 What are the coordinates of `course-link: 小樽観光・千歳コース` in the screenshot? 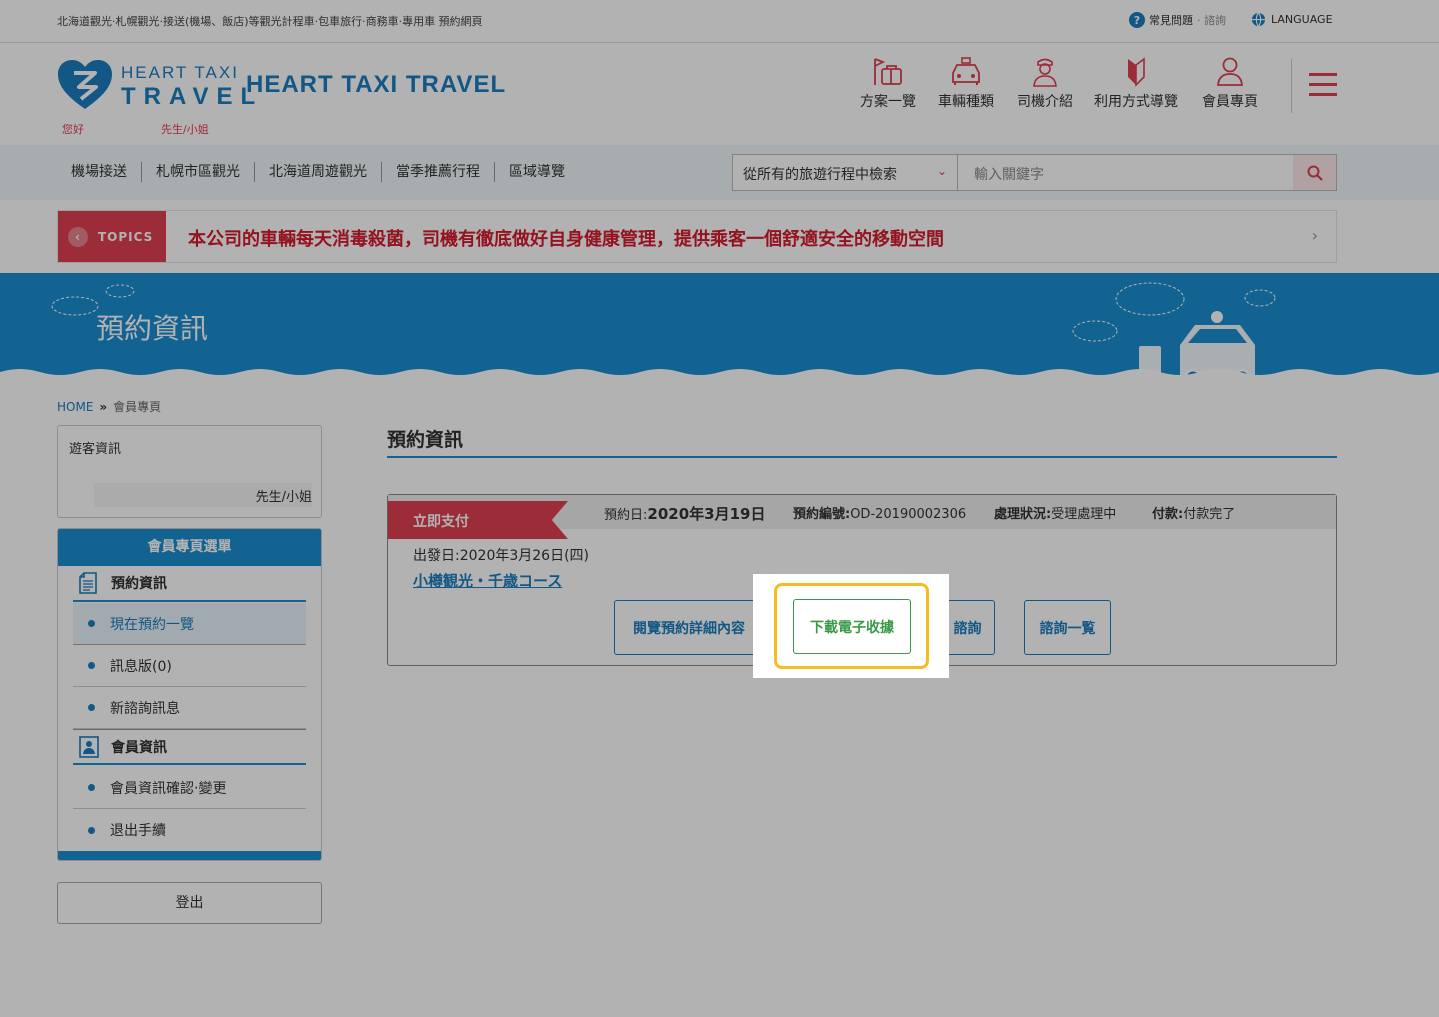 It's located at (487, 580).